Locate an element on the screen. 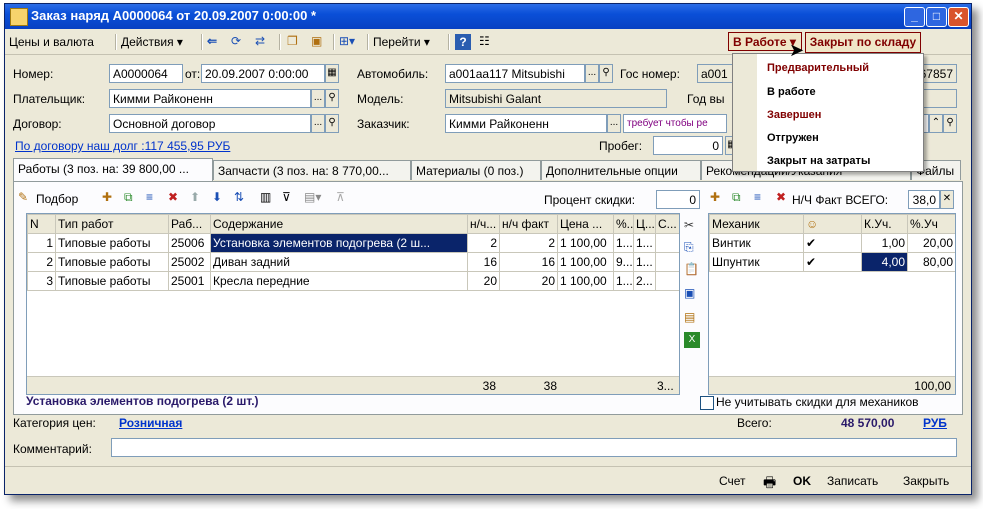  edit-row-icon: ≡ is located at coordinates (154, 198).